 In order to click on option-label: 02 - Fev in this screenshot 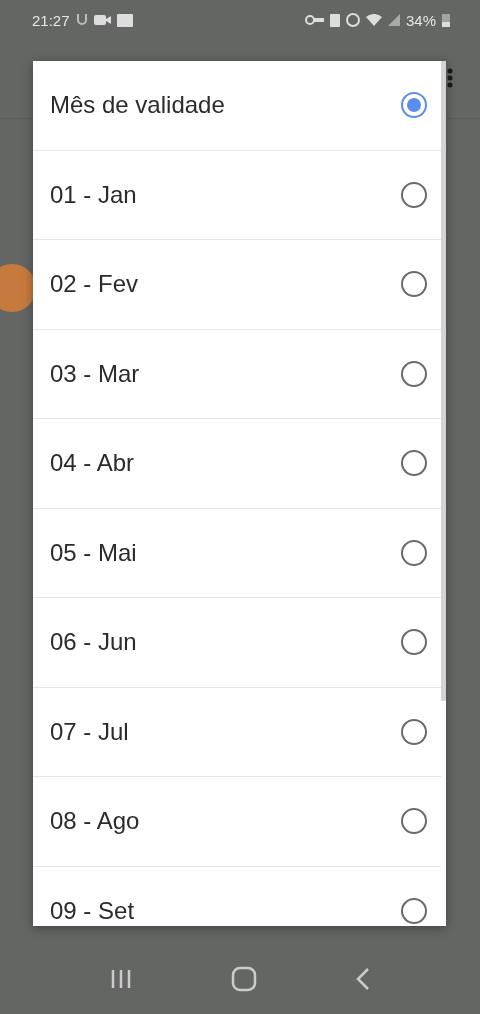, I will do `click(95, 284)`.